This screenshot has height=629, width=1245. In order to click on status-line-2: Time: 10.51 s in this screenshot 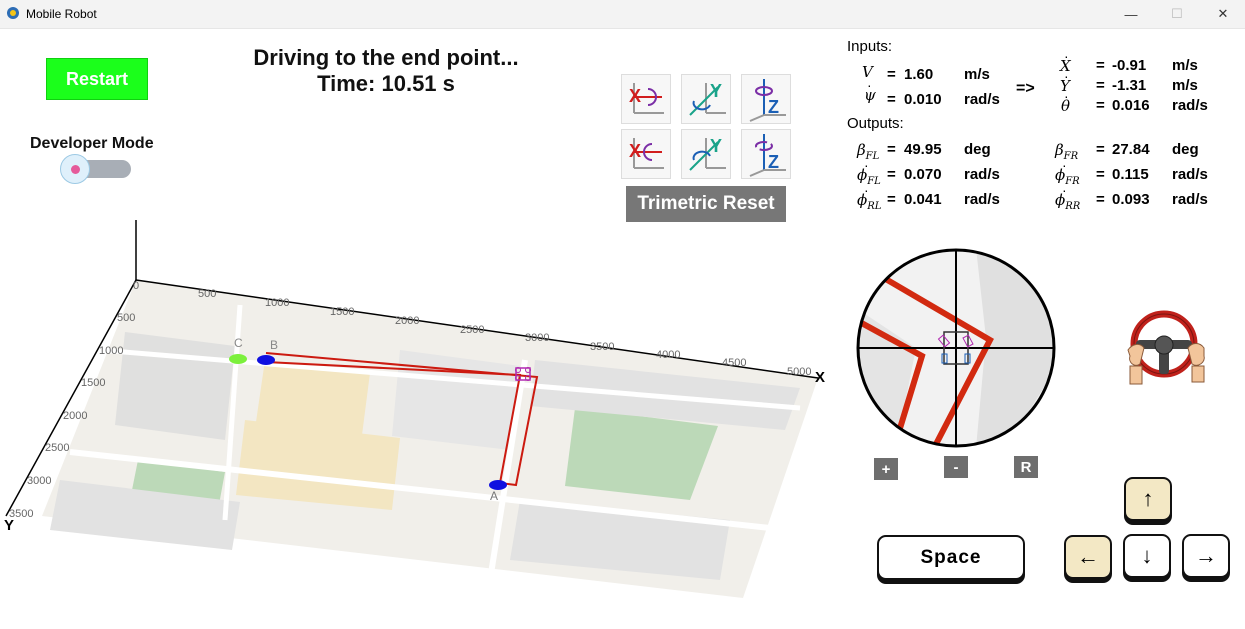, I will do `click(386, 83)`.